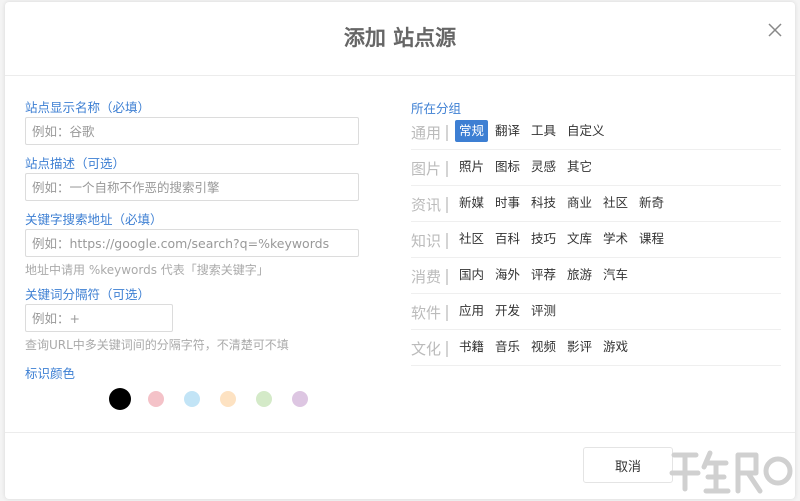 This screenshot has width=800, height=501. What do you see at coordinates (507, 311) in the screenshot?
I see `group-tag: 开发` at bounding box center [507, 311].